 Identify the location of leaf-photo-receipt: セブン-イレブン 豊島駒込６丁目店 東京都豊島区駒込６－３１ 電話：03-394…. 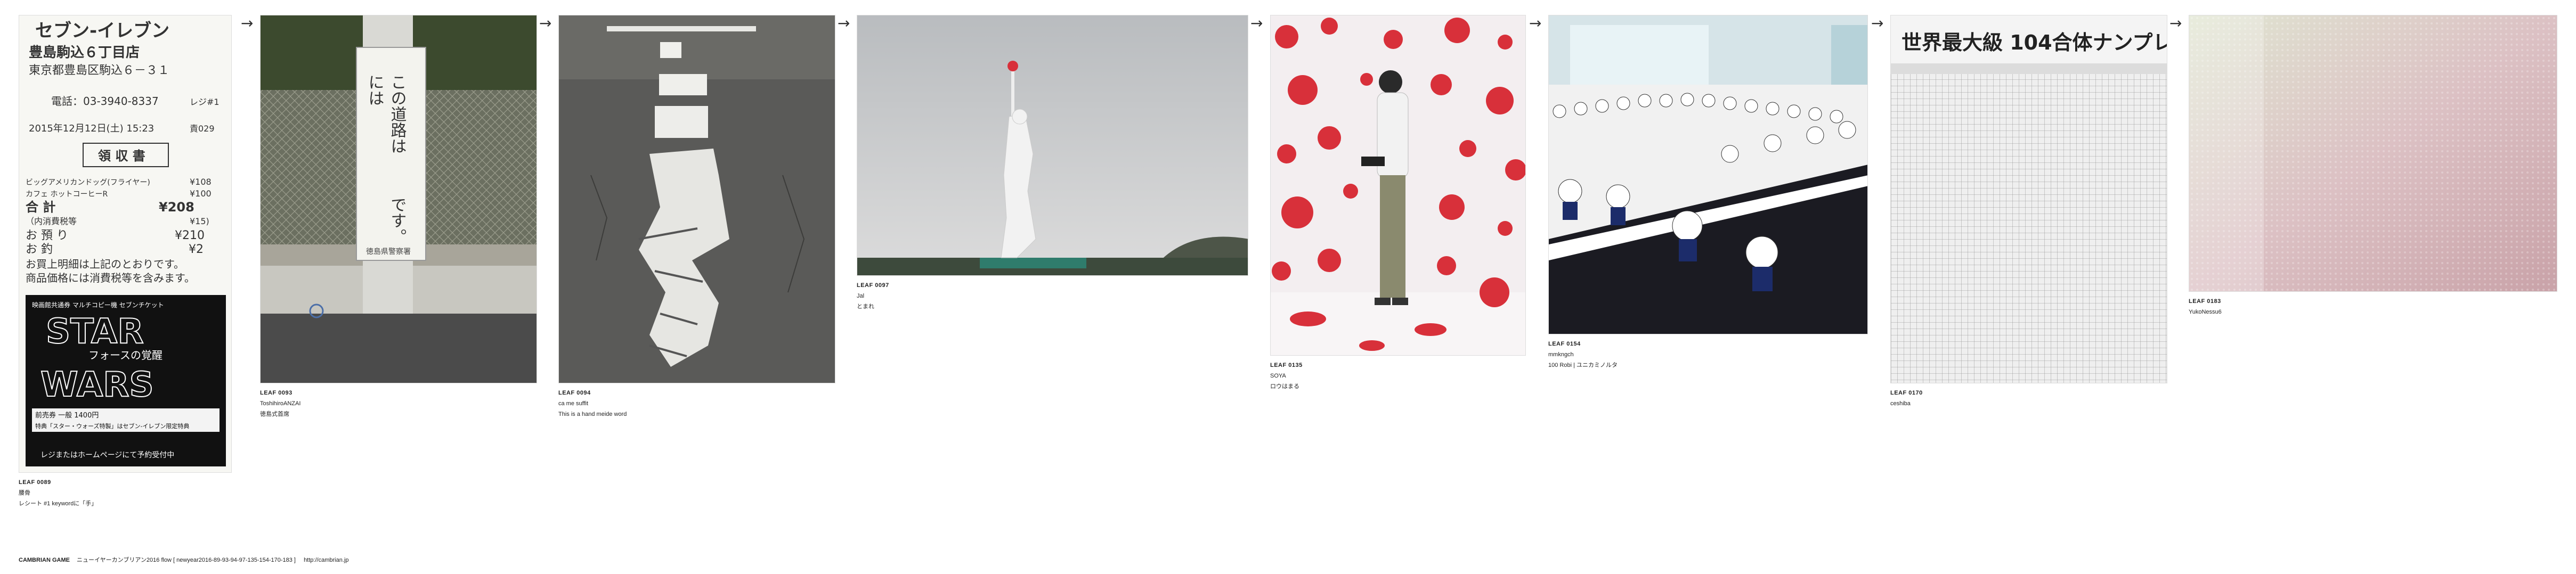
(125, 244).